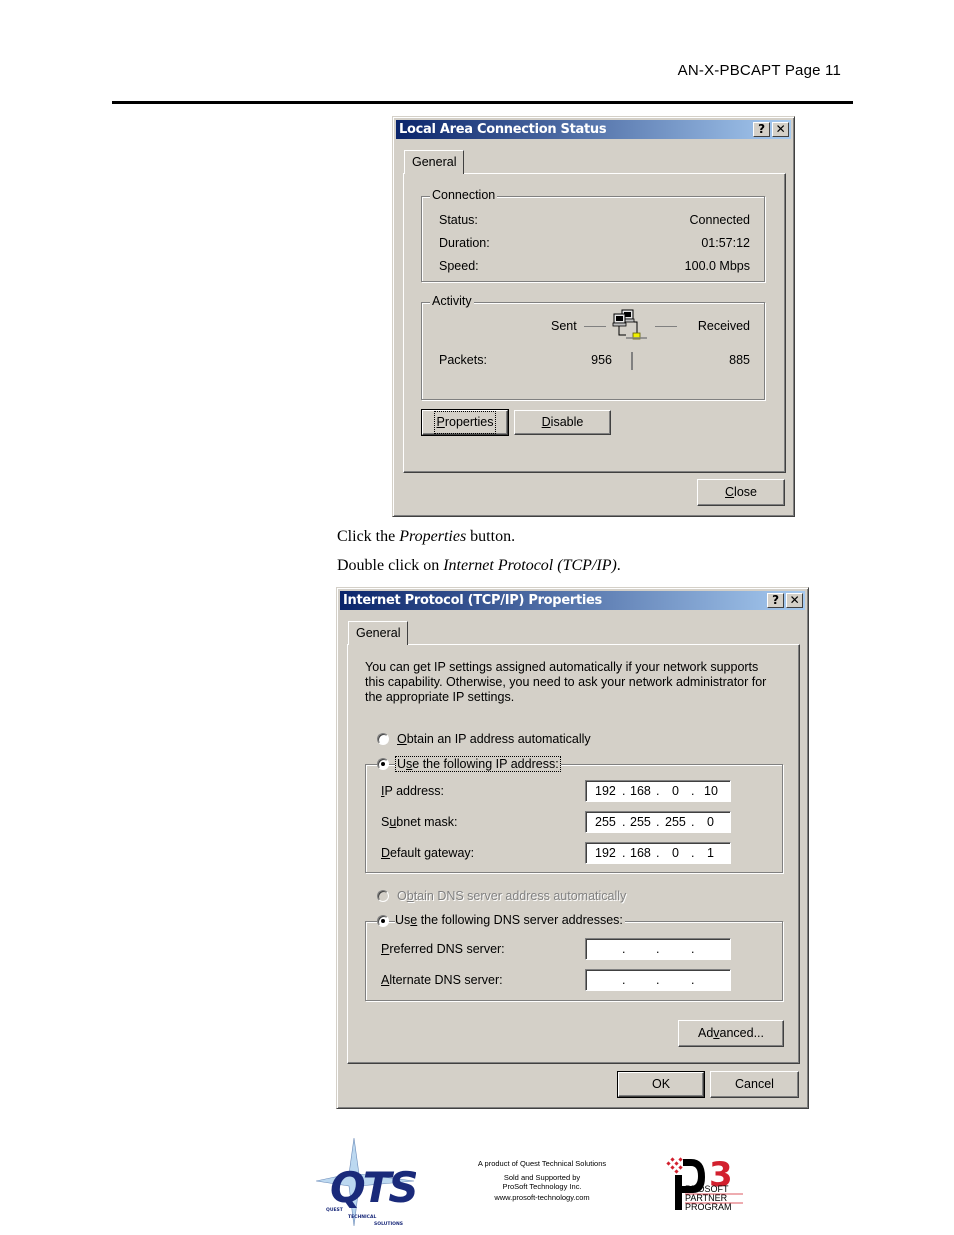  What do you see at coordinates (658, 791) in the screenshot?
I see `ip-address-input: 192. 168. 0. 10` at bounding box center [658, 791].